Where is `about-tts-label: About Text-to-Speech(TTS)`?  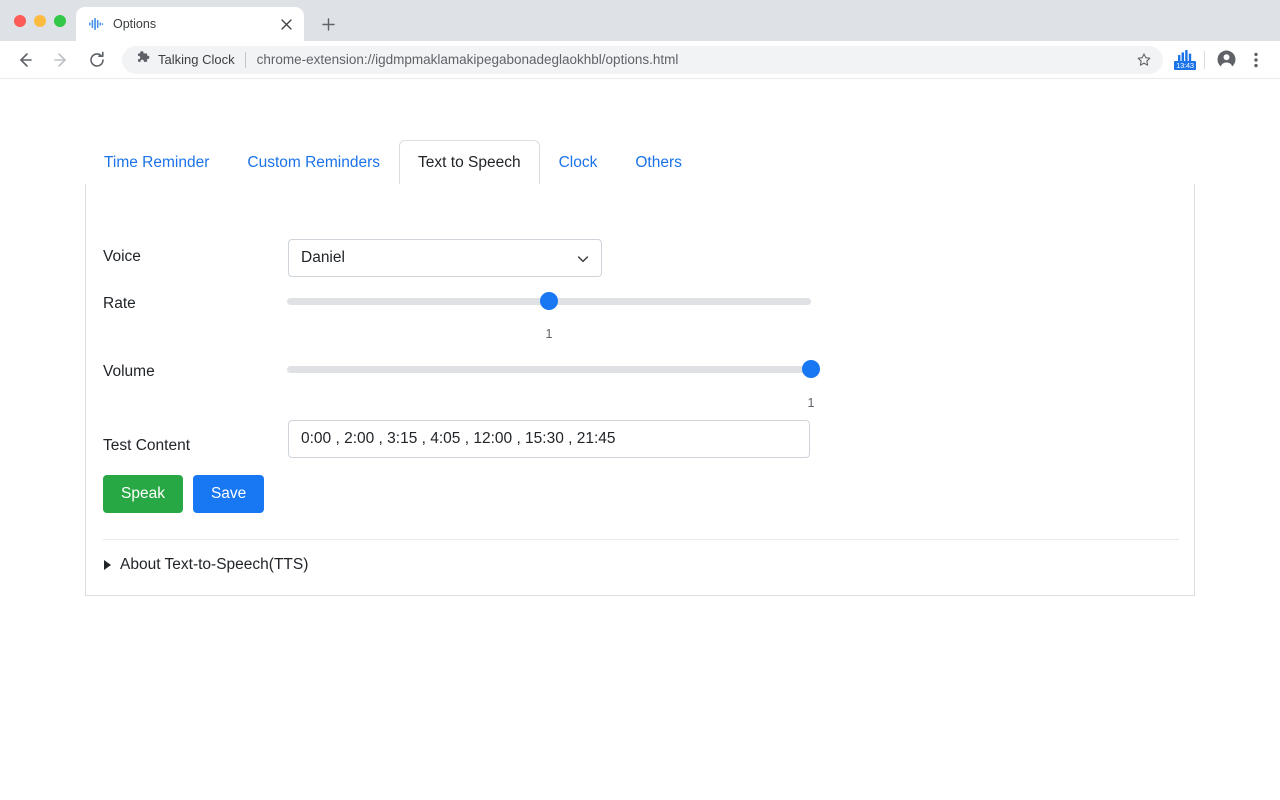 about-tts-label: About Text-to-Speech(TTS) is located at coordinates (214, 564).